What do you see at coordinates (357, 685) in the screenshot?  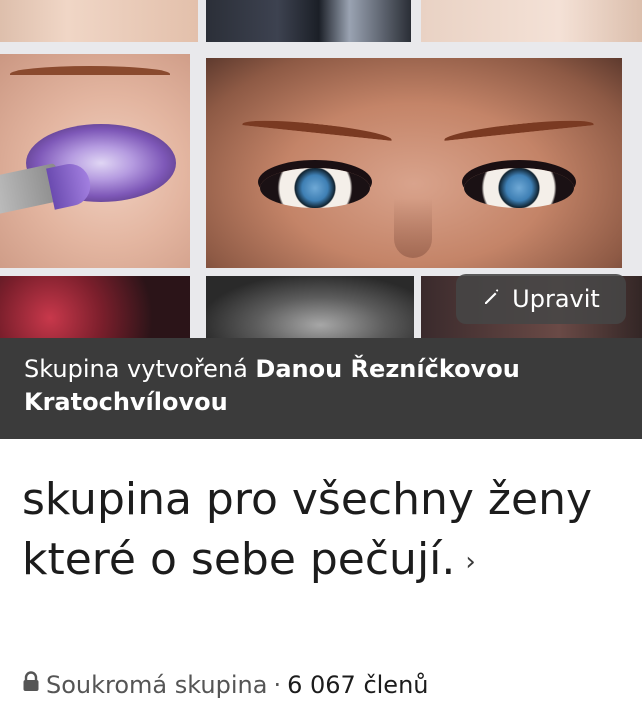 I see `member-count-link: 6 067 členů` at bounding box center [357, 685].